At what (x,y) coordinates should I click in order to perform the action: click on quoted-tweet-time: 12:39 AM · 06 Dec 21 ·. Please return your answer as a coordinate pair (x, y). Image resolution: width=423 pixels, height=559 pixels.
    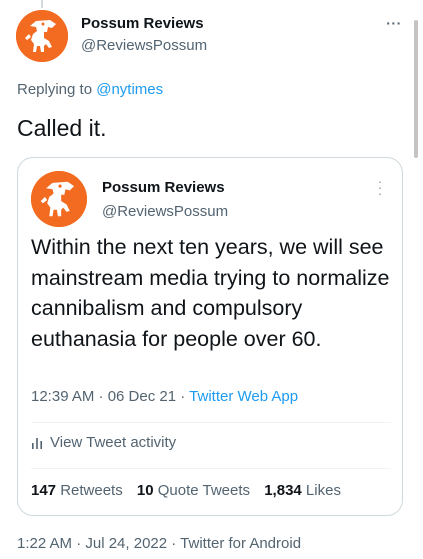
    Looking at the image, I should click on (110, 396).